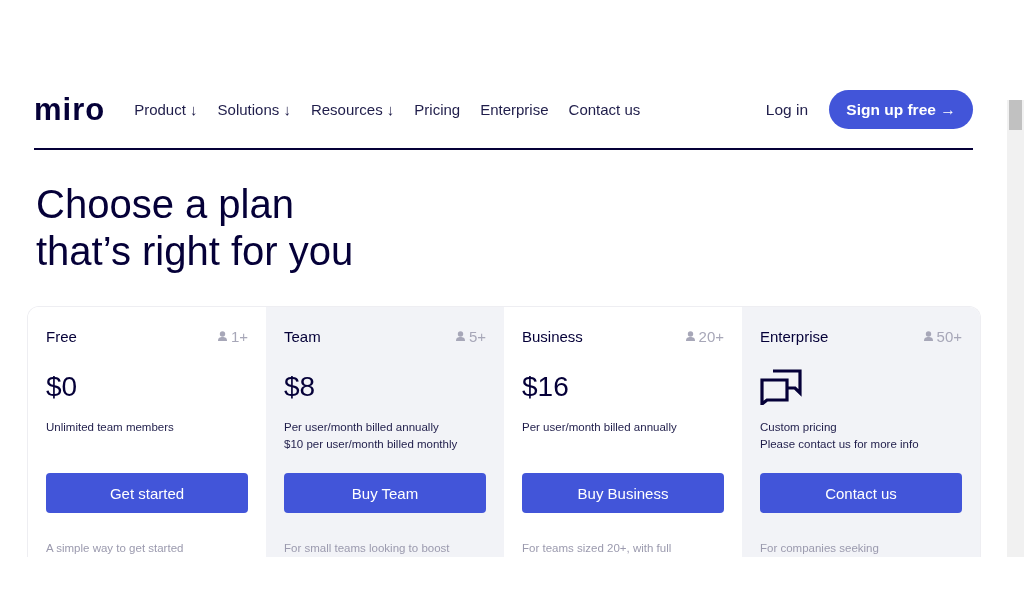  I want to click on nav-link: Enterprise, so click(514, 109).